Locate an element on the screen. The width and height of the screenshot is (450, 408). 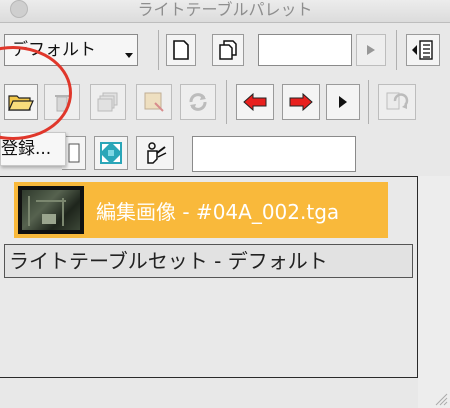
sync-pages-button is located at coordinates (397, 102).